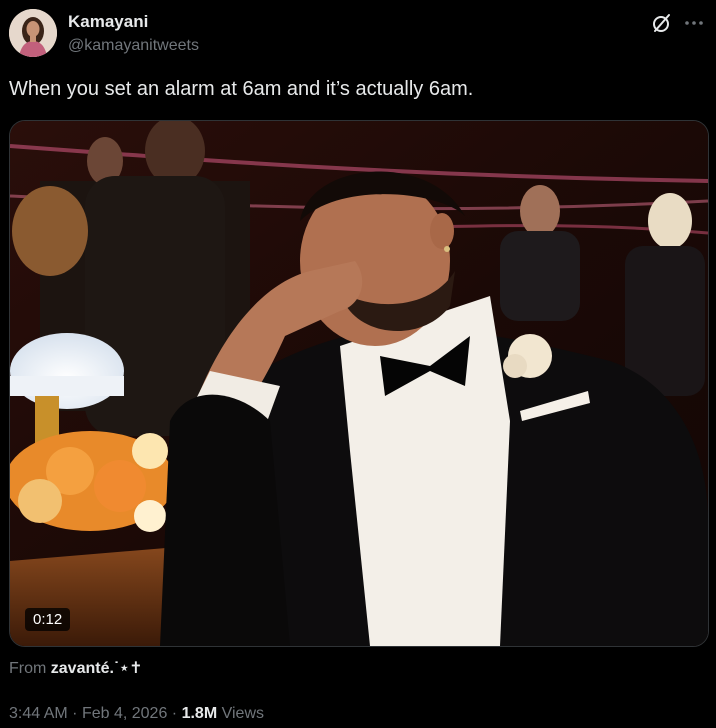 Image resolution: width=716 pixels, height=728 pixels. I want to click on video-duration-badge: 0:12, so click(48, 619).